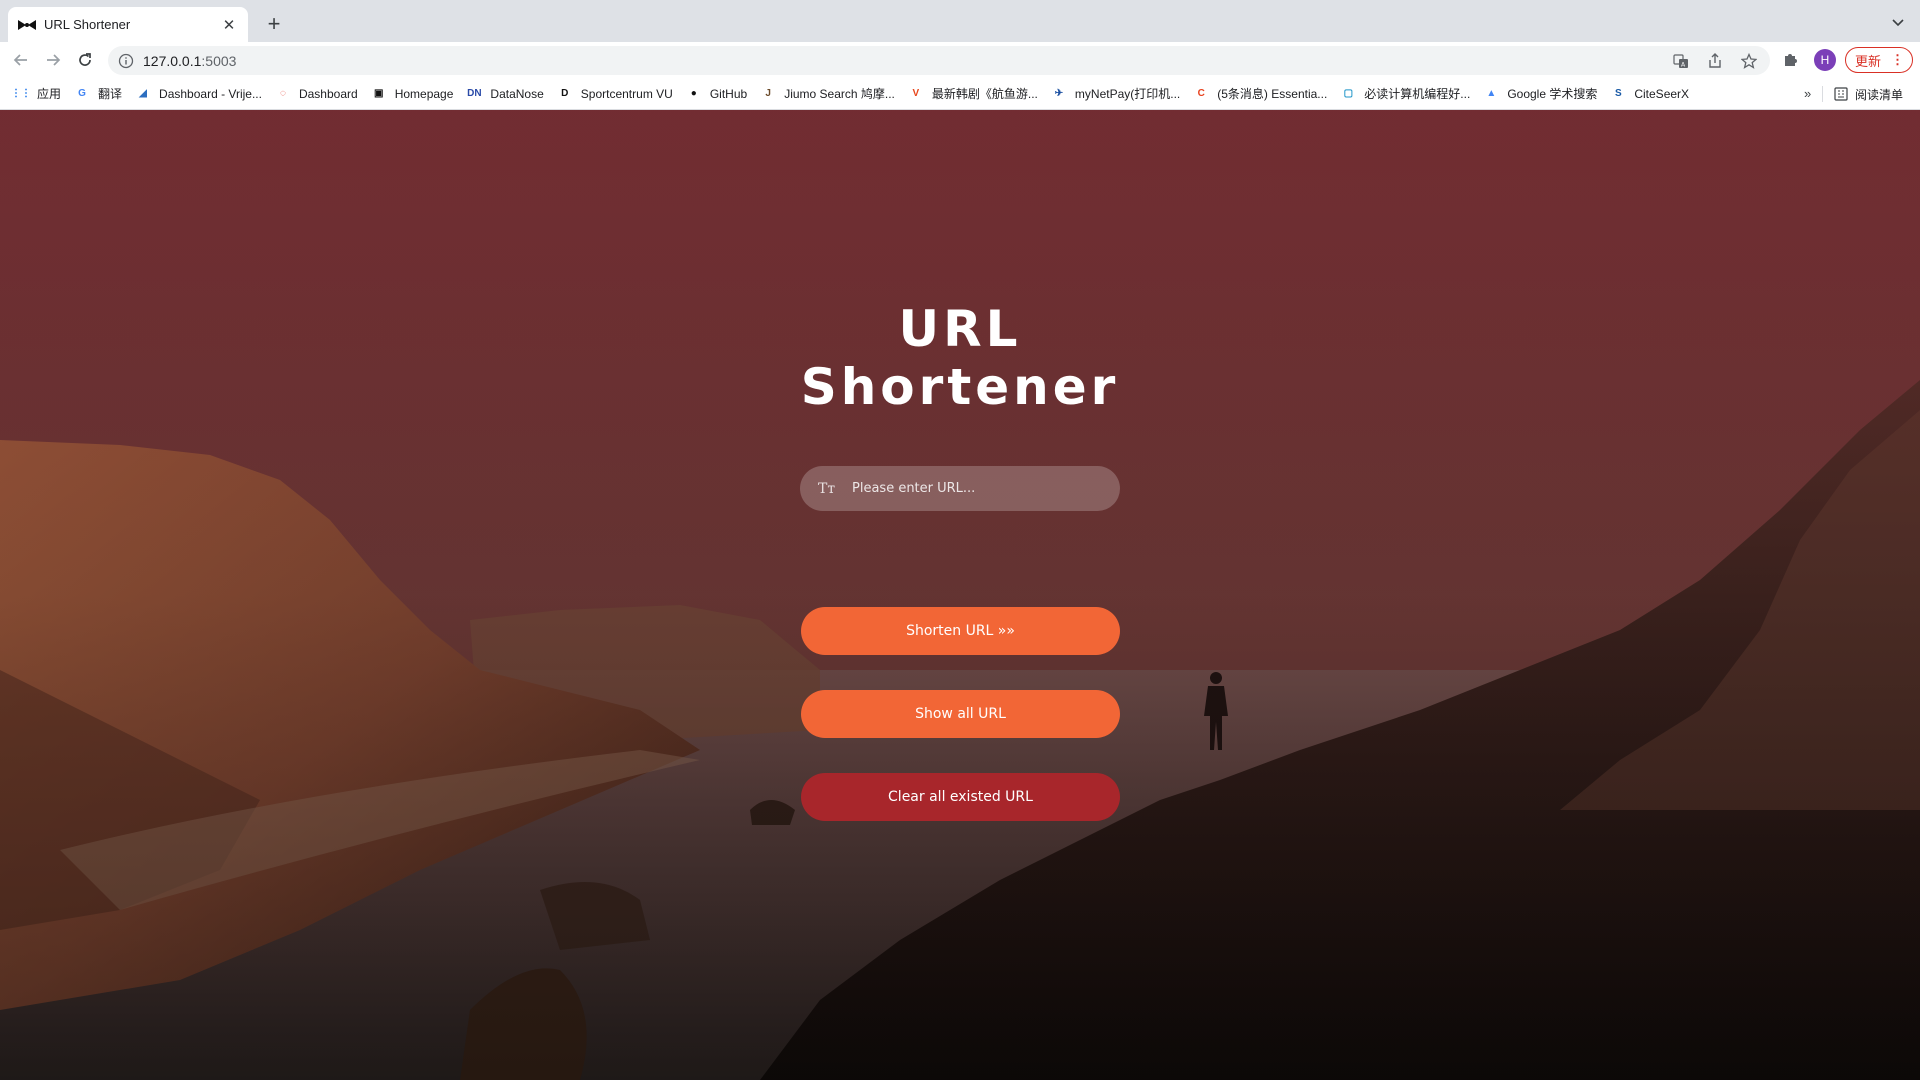 The image size is (1920, 1080). What do you see at coordinates (1825, 60) in the screenshot?
I see `profile-avatar: H` at bounding box center [1825, 60].